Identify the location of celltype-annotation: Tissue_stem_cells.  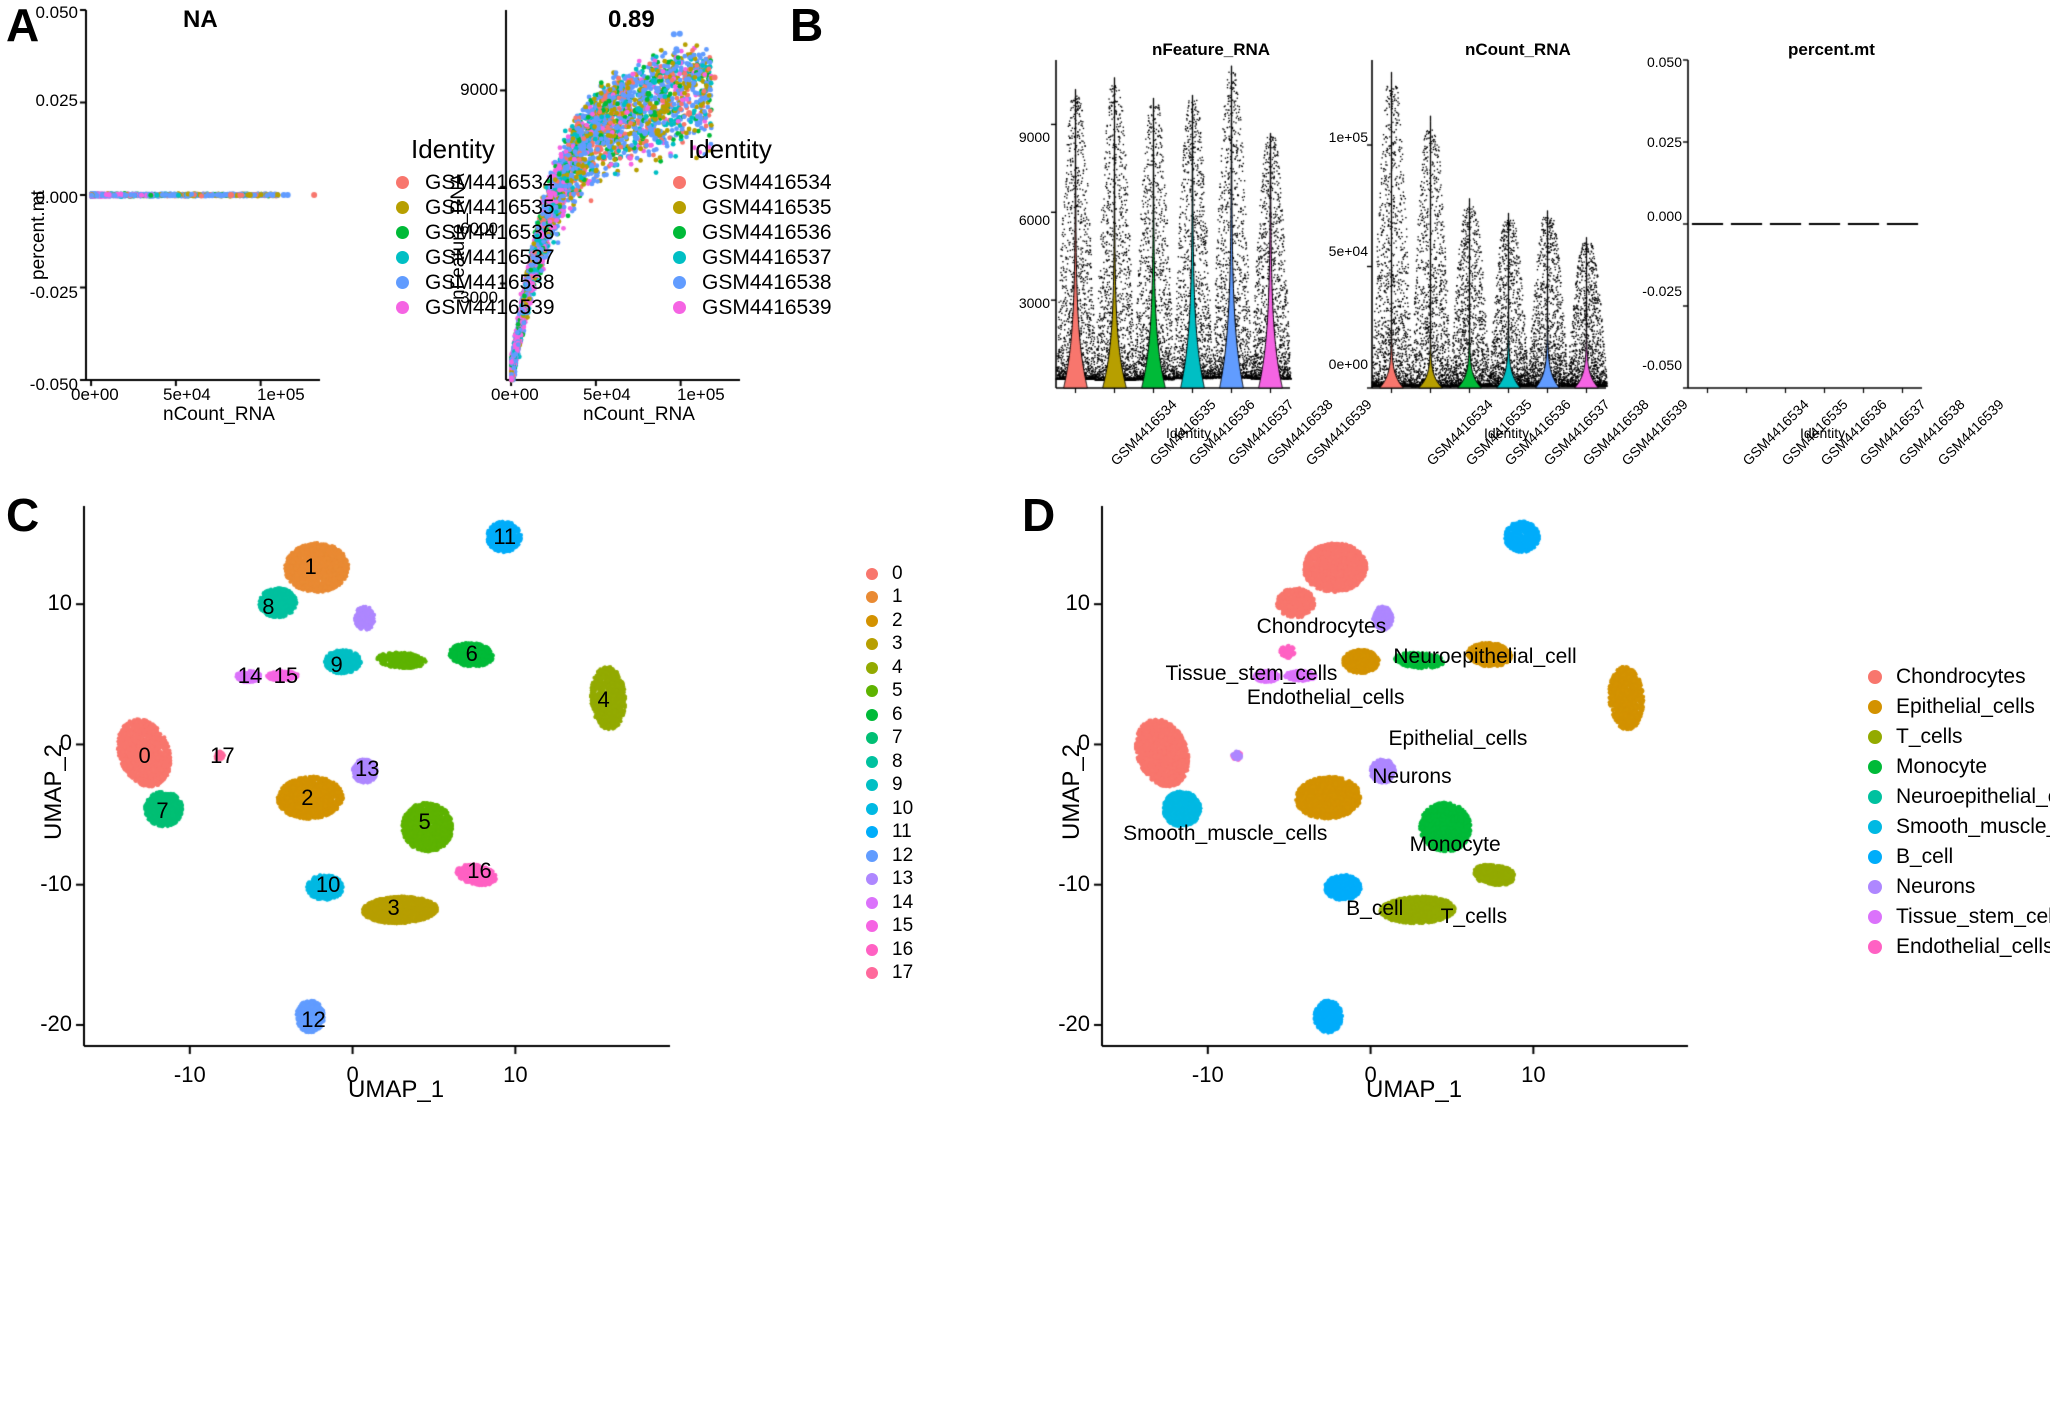
(1251, 674).